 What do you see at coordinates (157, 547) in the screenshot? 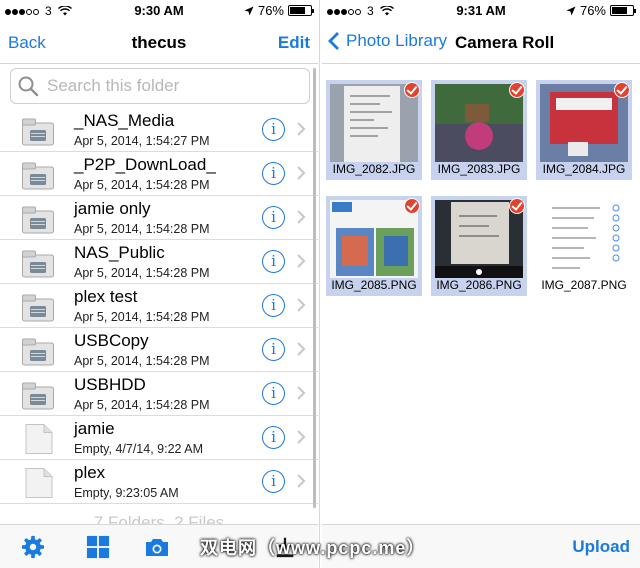
I see `camera-icon` at bounding box center [157, 547].